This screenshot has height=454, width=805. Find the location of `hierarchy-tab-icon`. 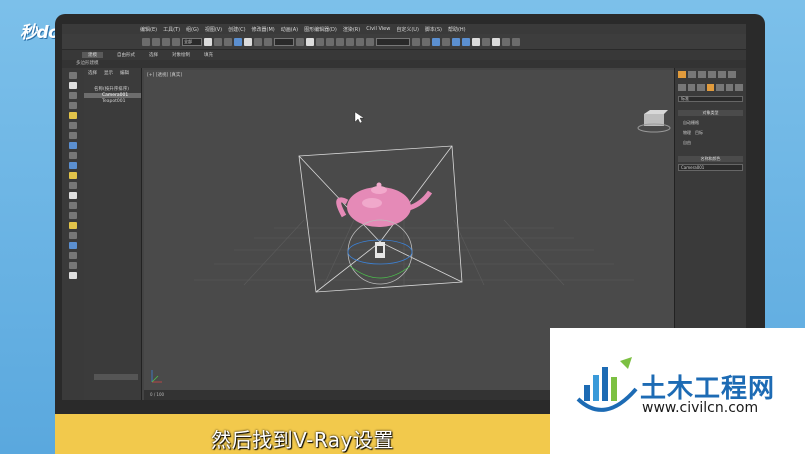

hierarchy-tab-icon is located at coordinates (702, 74).